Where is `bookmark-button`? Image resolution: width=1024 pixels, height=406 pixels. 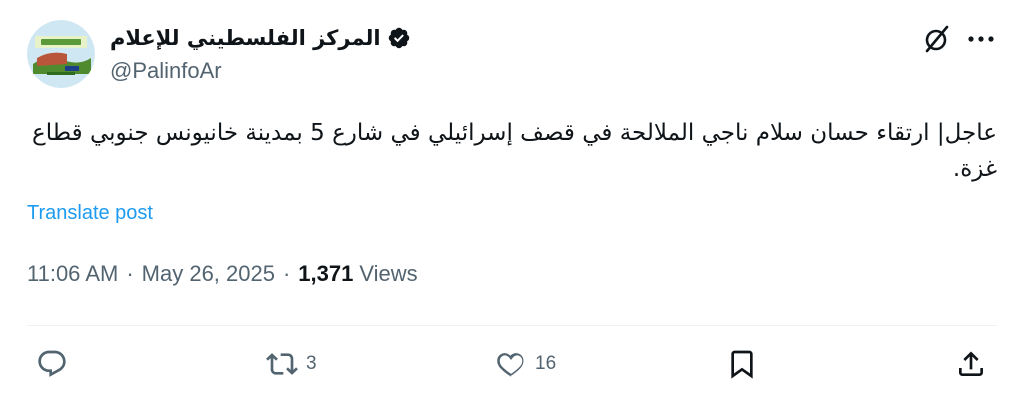
bookmark-button is located at coordinates (742, 364).